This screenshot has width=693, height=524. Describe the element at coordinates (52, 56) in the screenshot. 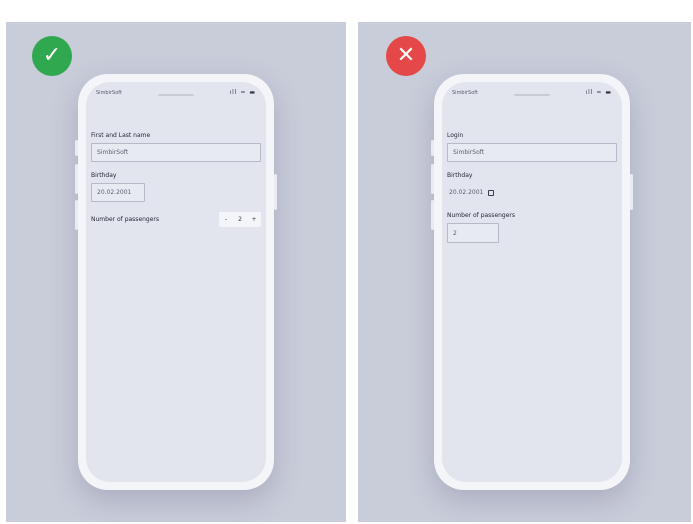

I see `checkmark-icon: ✓` at that location.